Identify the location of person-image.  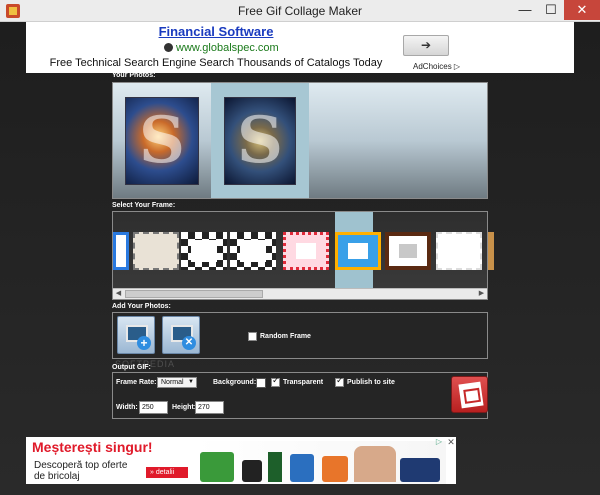
(375, 464).